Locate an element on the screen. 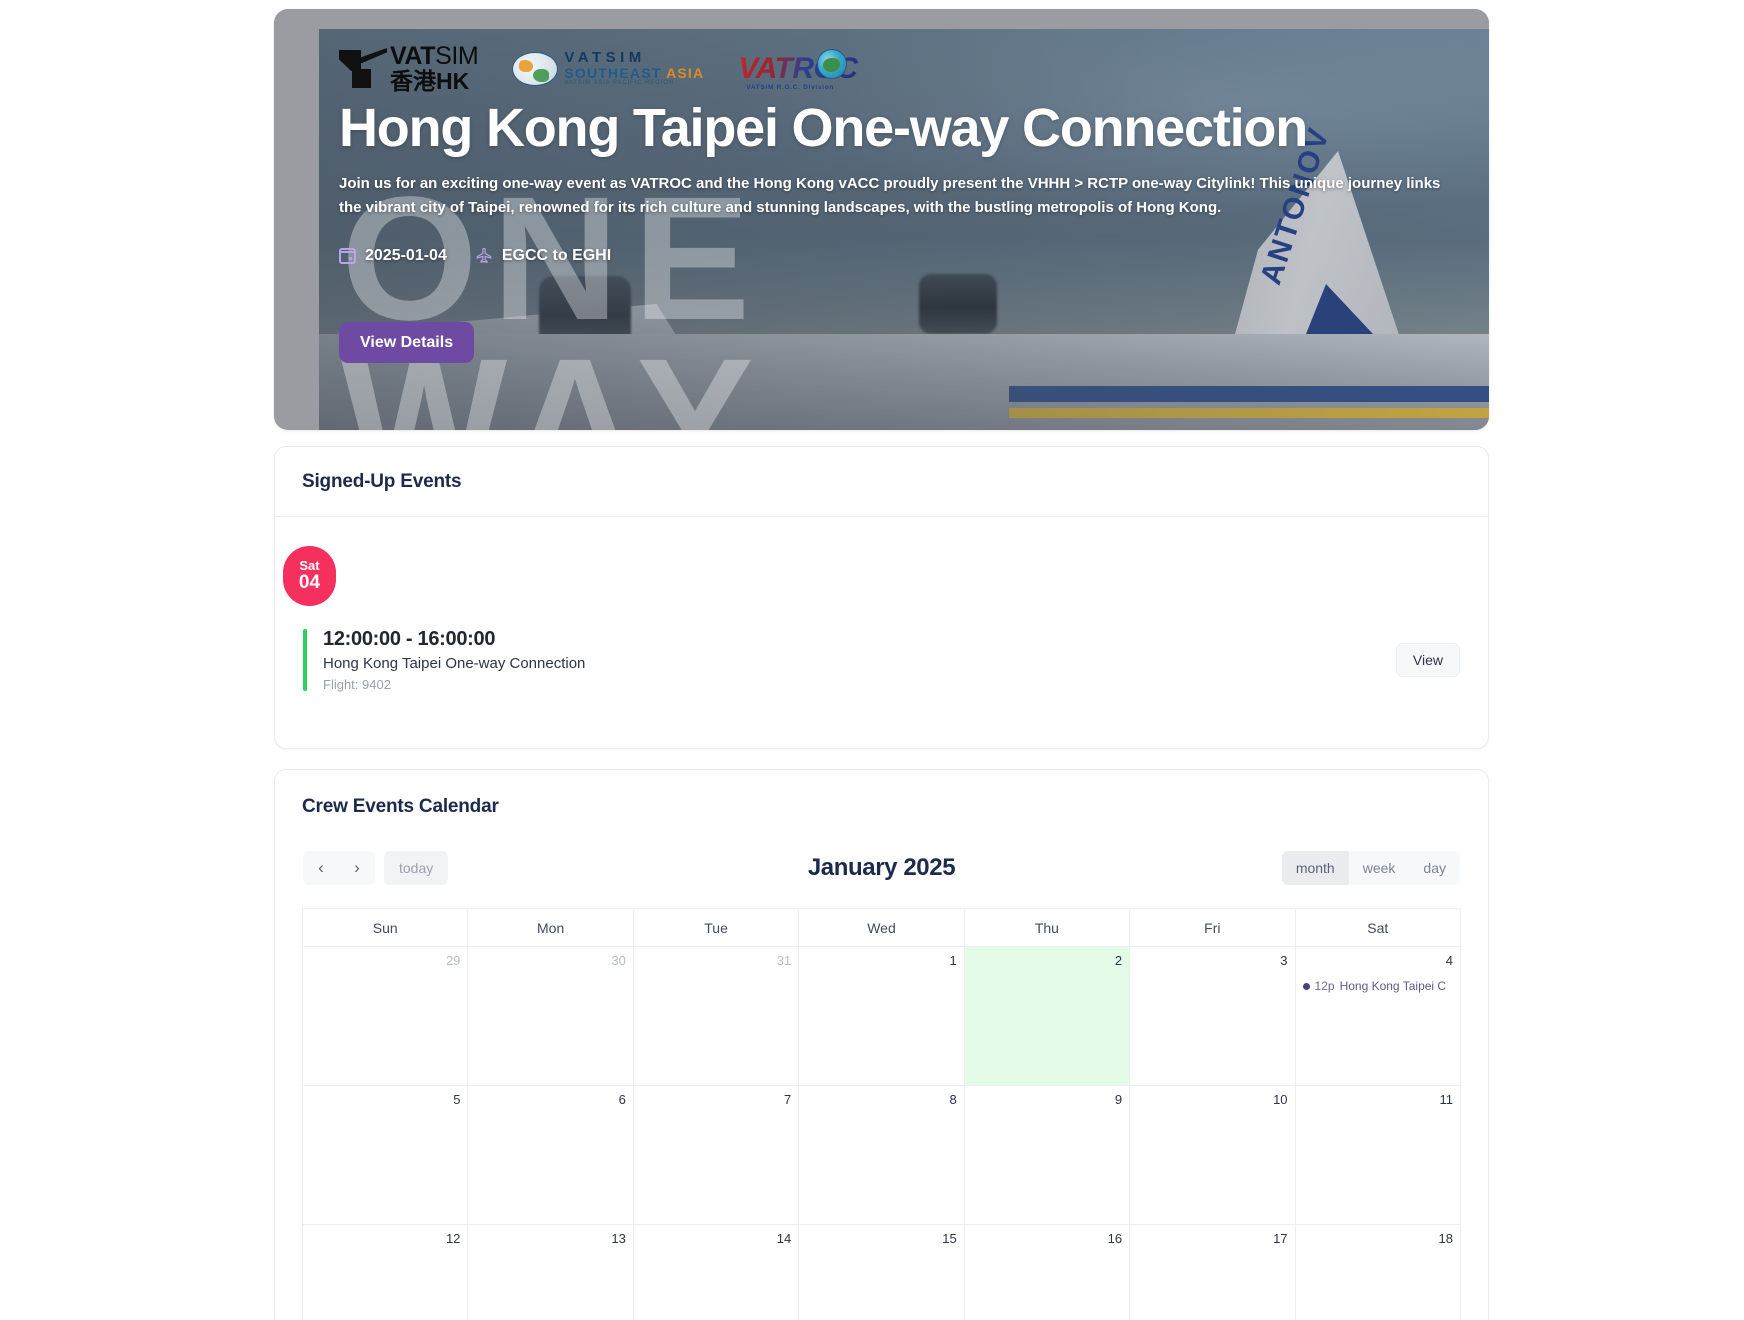 The image size is (1744, 1320). weekday-wed: Wed is located at coordinates (882, 928).